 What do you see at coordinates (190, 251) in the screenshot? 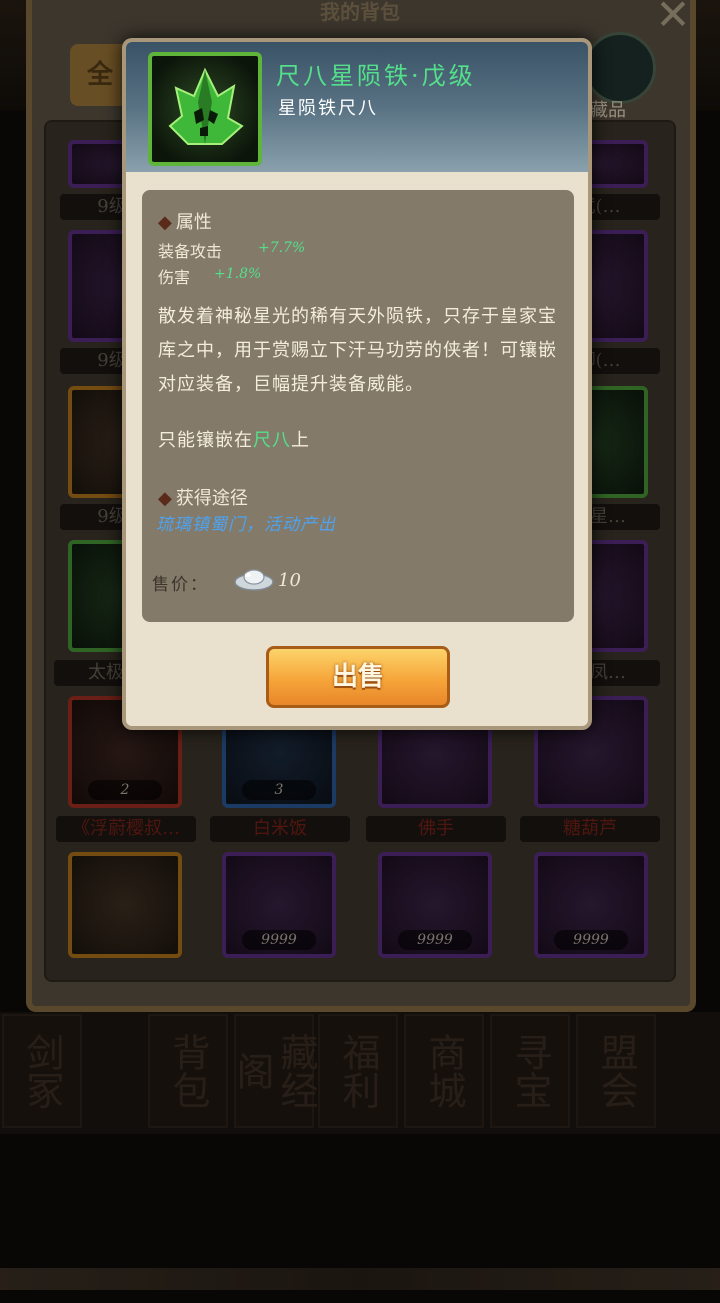
I see `attribute-label: 装备攻击` at bounding box center [190, 251].